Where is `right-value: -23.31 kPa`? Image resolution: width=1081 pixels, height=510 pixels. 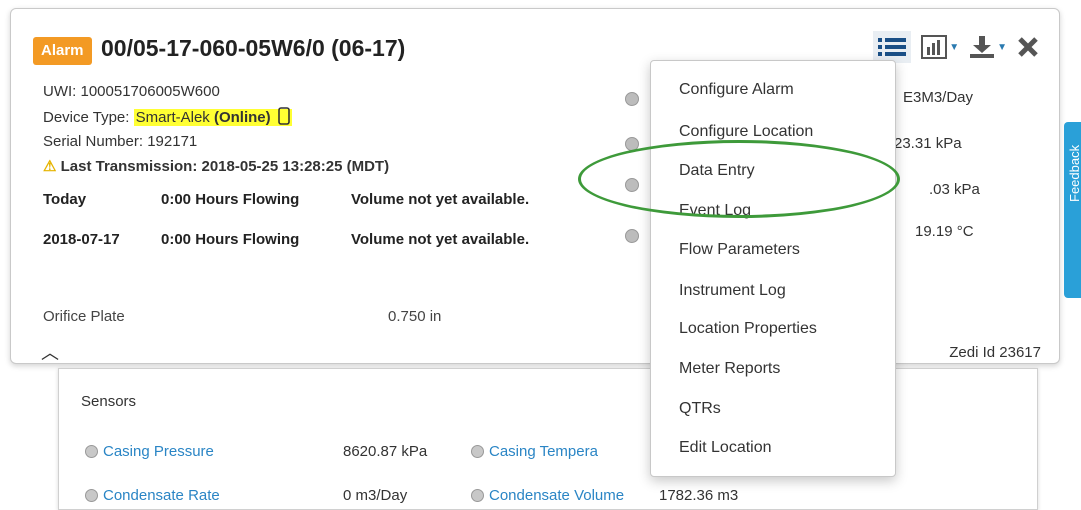 right-value: -23.31 kPa is located at coordinates (925, 143).